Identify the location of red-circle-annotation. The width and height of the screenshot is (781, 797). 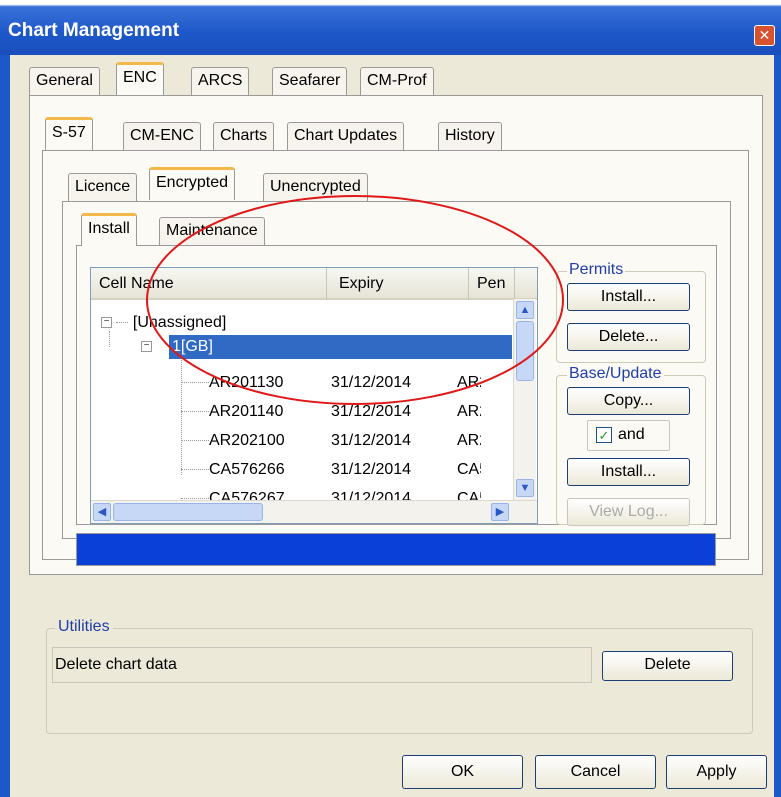
(355, 300).